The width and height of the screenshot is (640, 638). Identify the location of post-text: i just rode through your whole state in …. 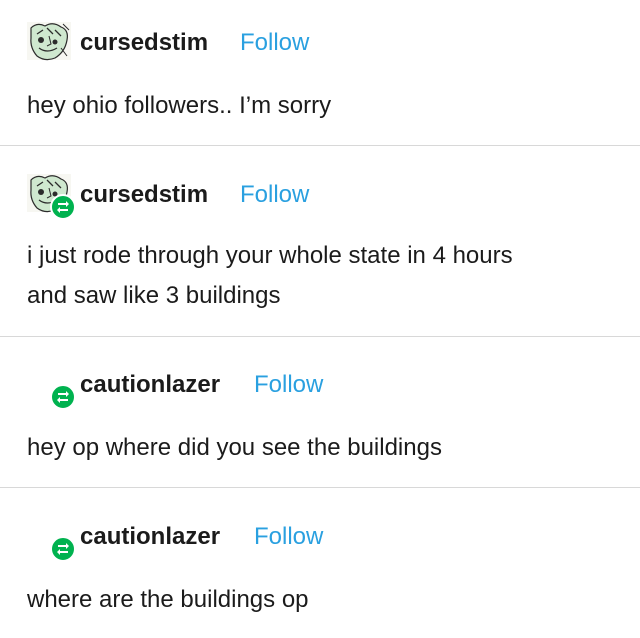
(270, 255).